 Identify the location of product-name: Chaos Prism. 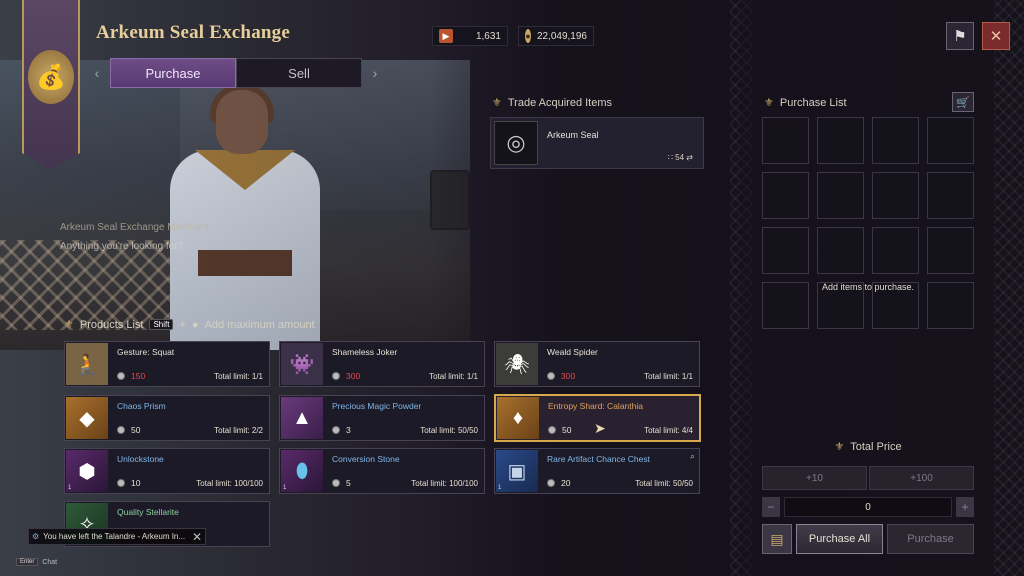
(141, 406).